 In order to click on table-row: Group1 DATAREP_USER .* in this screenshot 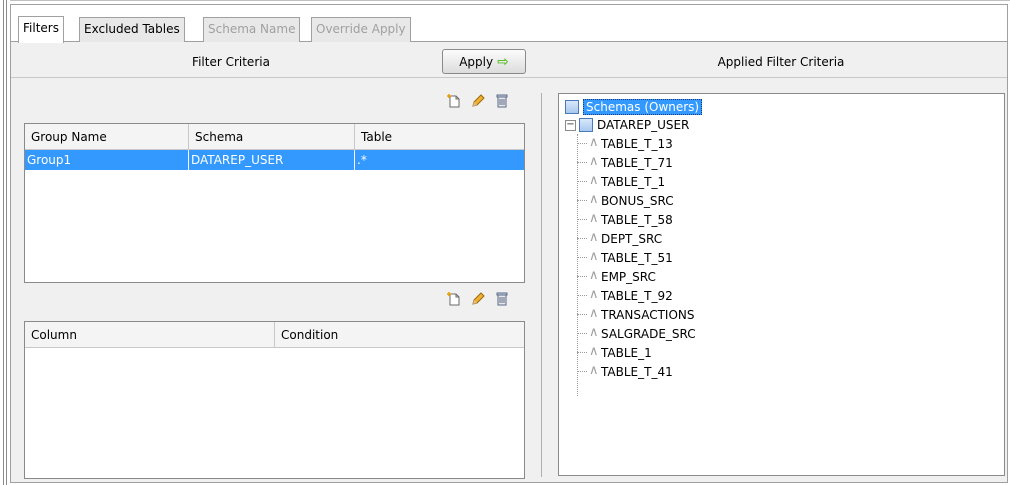, I will do `click(274, 160)`.